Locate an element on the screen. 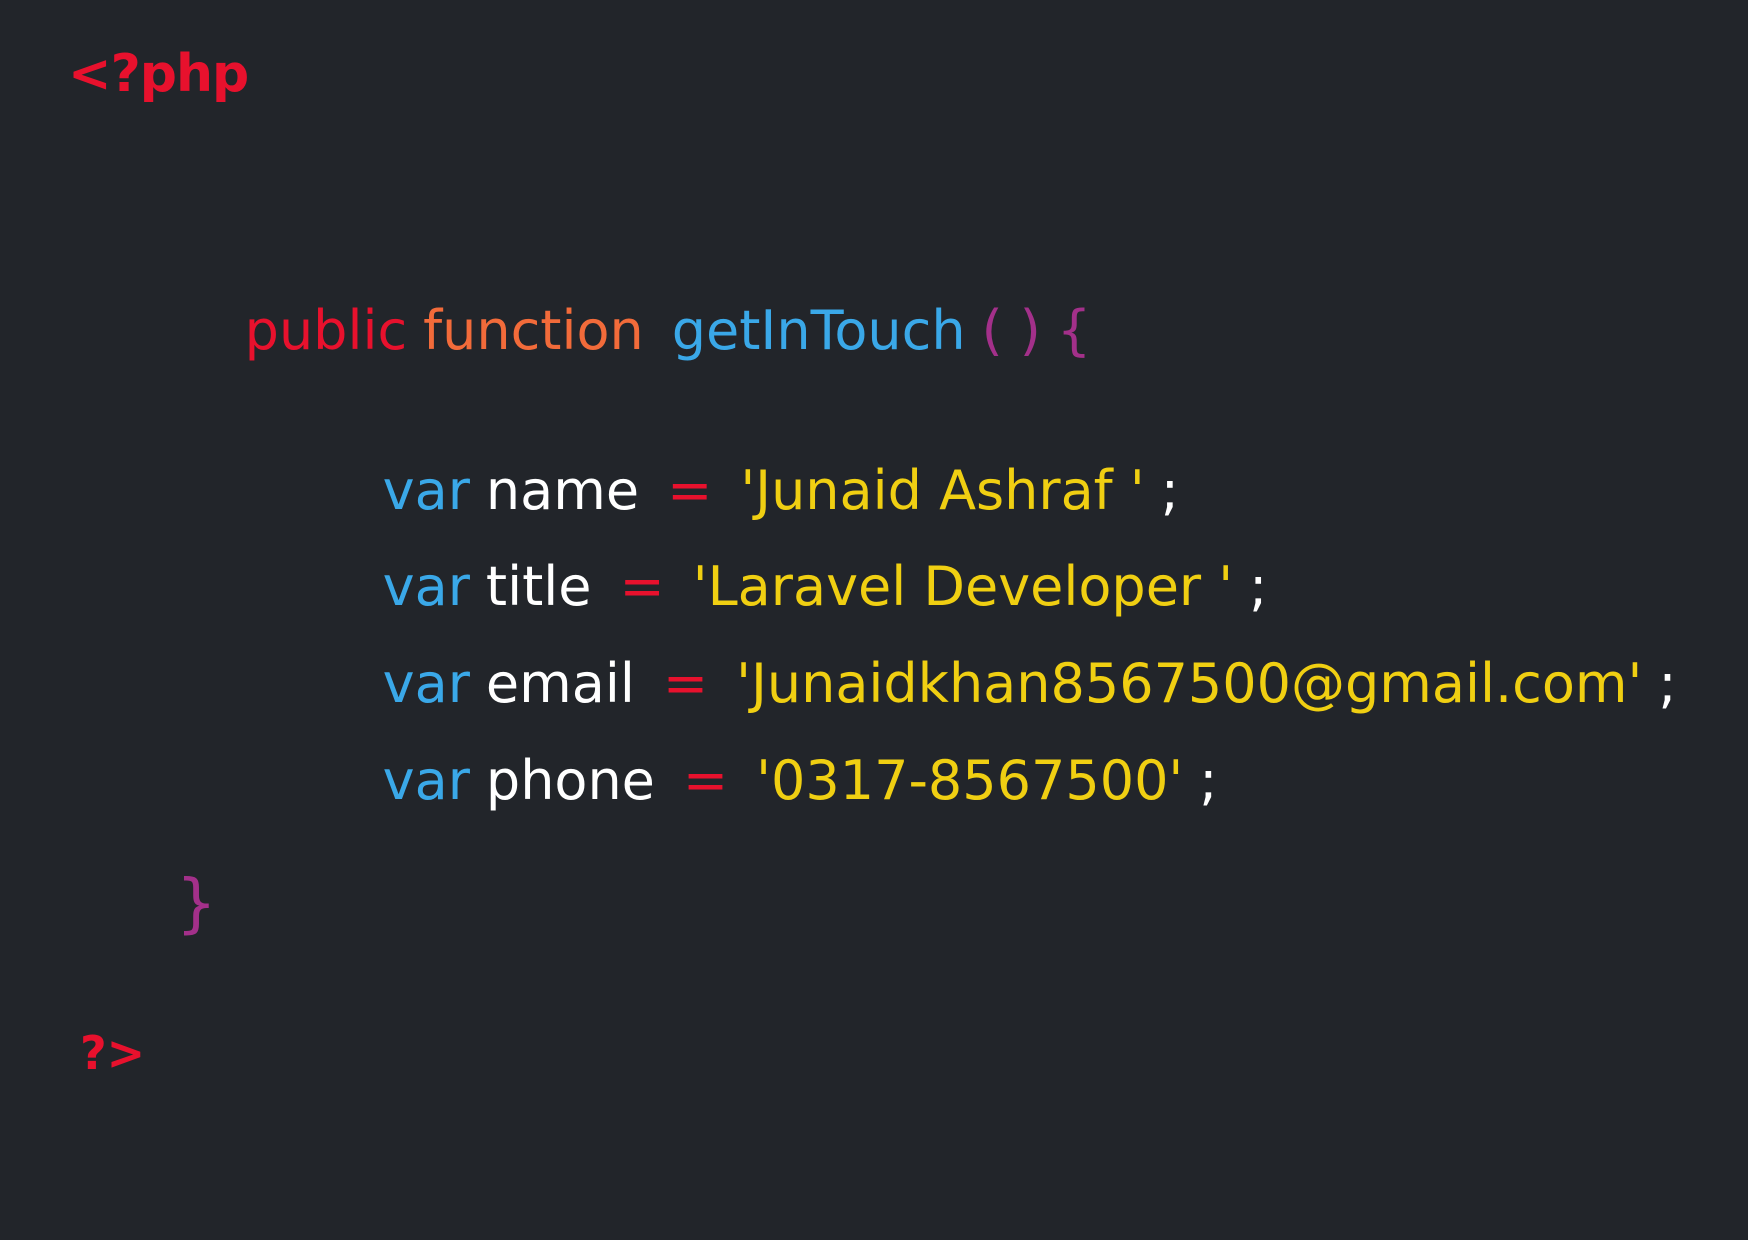  var-identifier: phone is located at coordinates (570, 780).